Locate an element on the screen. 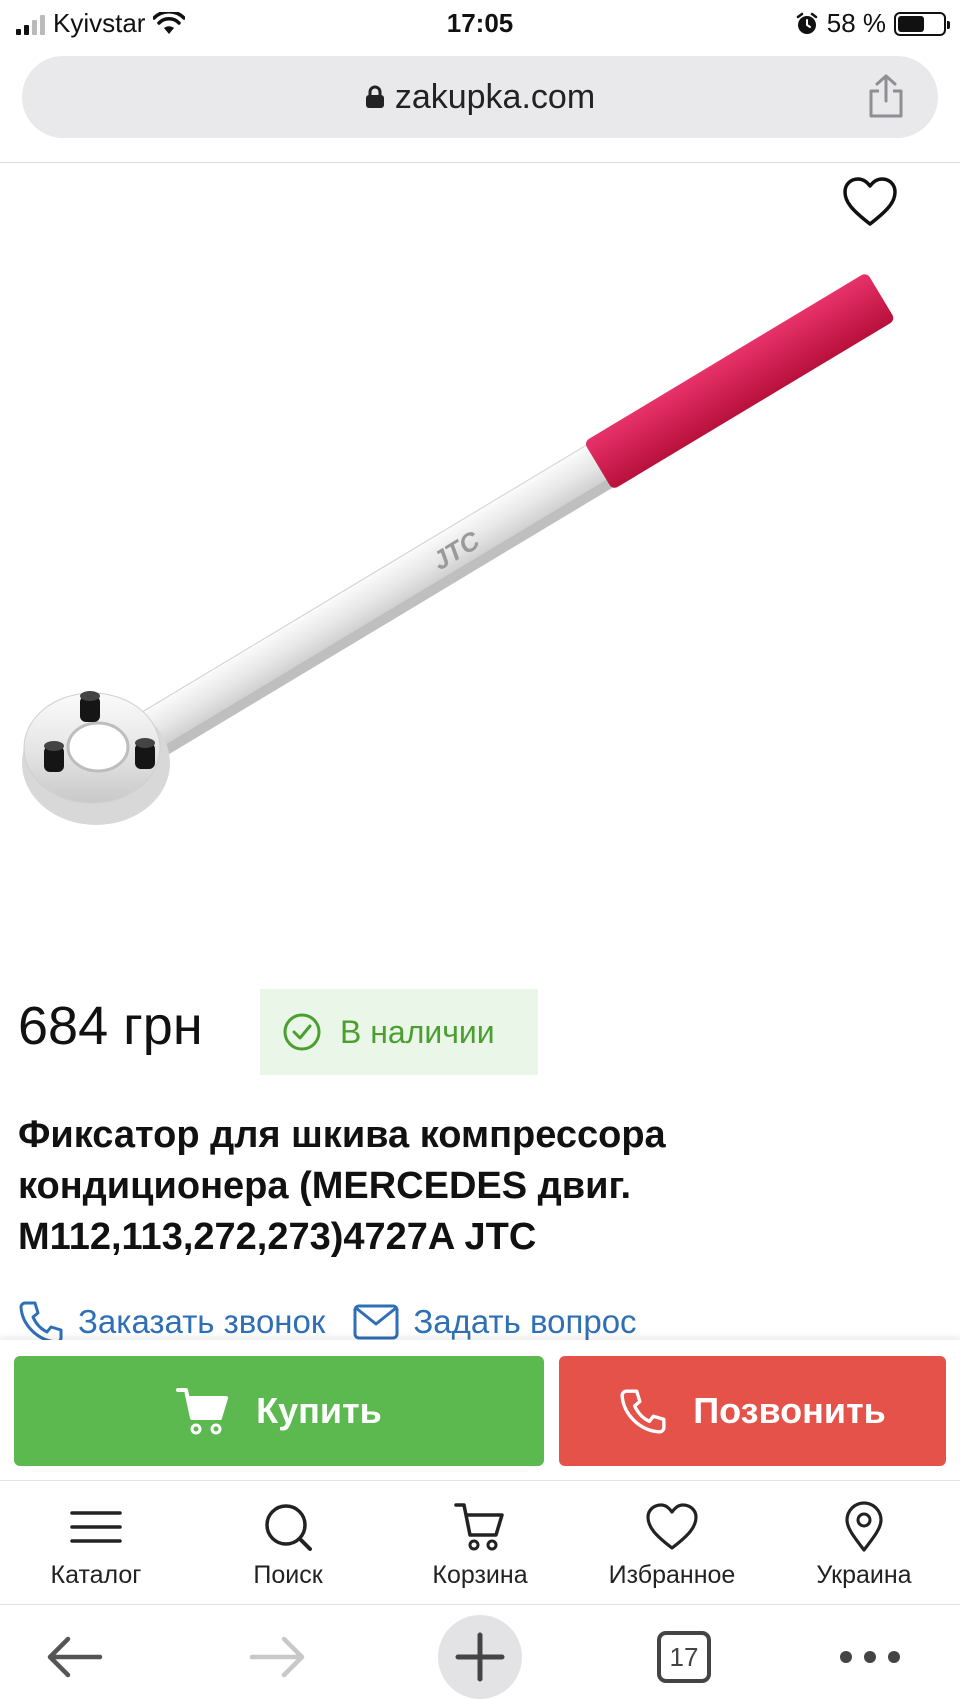  mail-icon is located at coordinates (376, 1322).